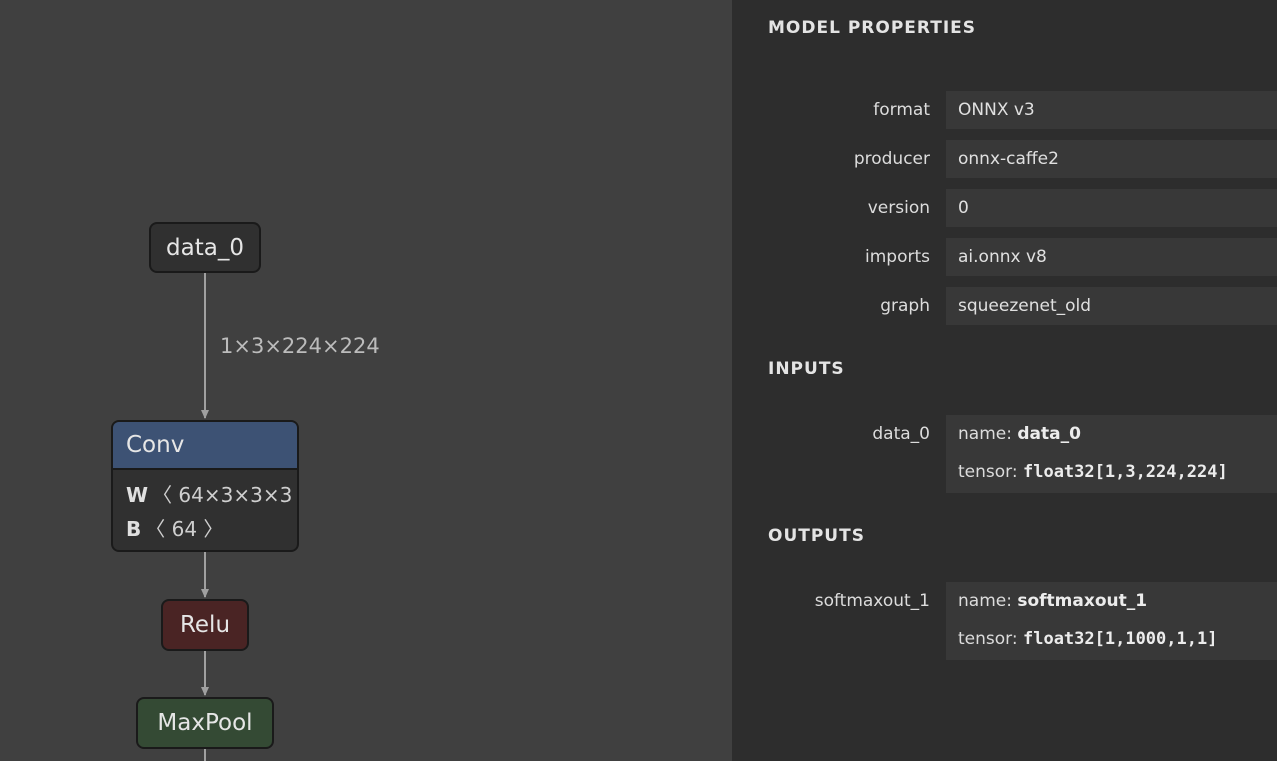 Image resolution: width=1277 pixels, height=761 pixels. Describe the element at coordinates (1111, 306) in the screenshot. I see `property-value: squeezenet_old` at that location.